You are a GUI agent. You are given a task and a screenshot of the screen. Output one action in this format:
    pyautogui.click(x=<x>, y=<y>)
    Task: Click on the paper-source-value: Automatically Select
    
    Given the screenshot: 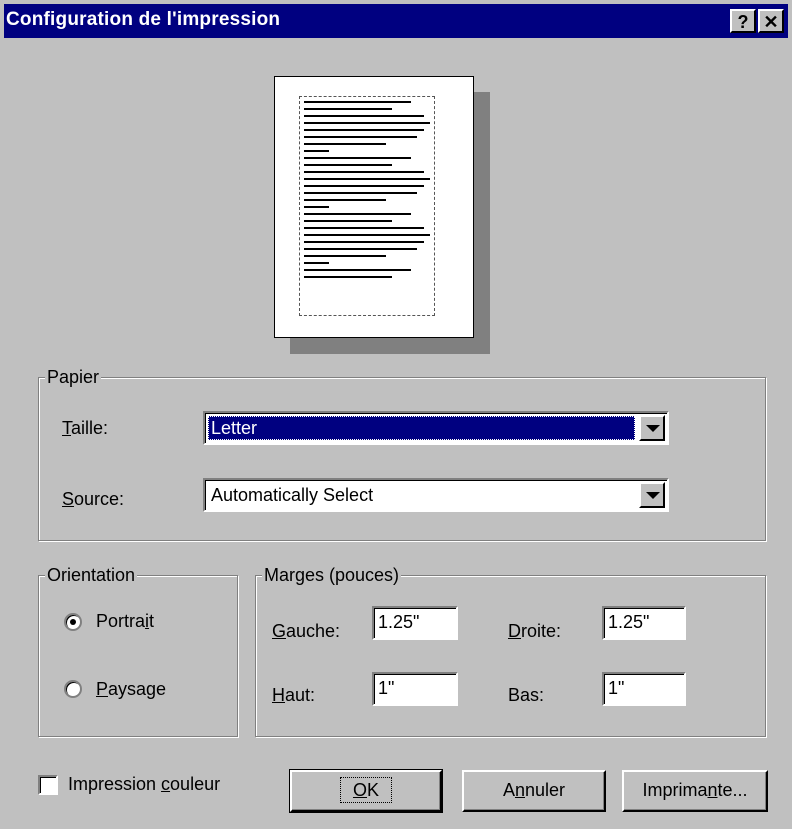 What is the action you would take?
    pyautogui.click(x=292, y=495)
    